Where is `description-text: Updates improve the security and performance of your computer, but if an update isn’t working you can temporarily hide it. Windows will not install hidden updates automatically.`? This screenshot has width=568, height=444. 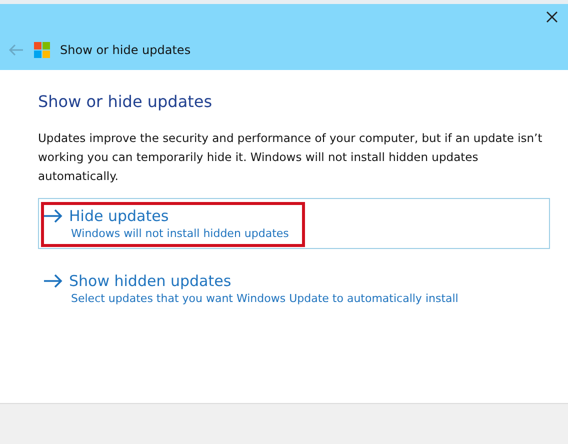 description-text: Updates improve the security and performance of your computer, but if an update isn’t working you can temporarily hide it. Windows will not install hidden updates automatically. is located at coordinates (291, 157).